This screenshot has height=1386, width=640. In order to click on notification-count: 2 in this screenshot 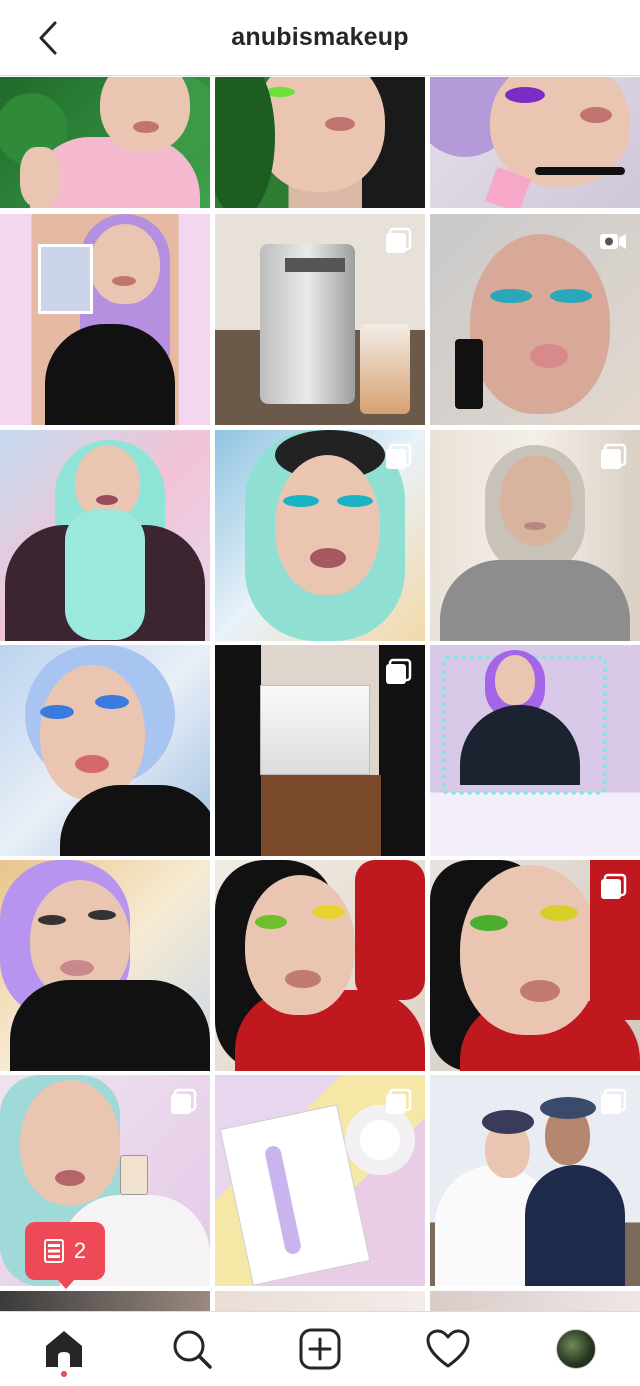, I will do `click(80, 1250)`.